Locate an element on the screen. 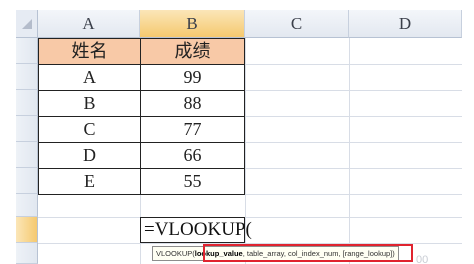 The height and width of the screenshot is (264, 474). select-all-icon is located at coordinates (27, 24).